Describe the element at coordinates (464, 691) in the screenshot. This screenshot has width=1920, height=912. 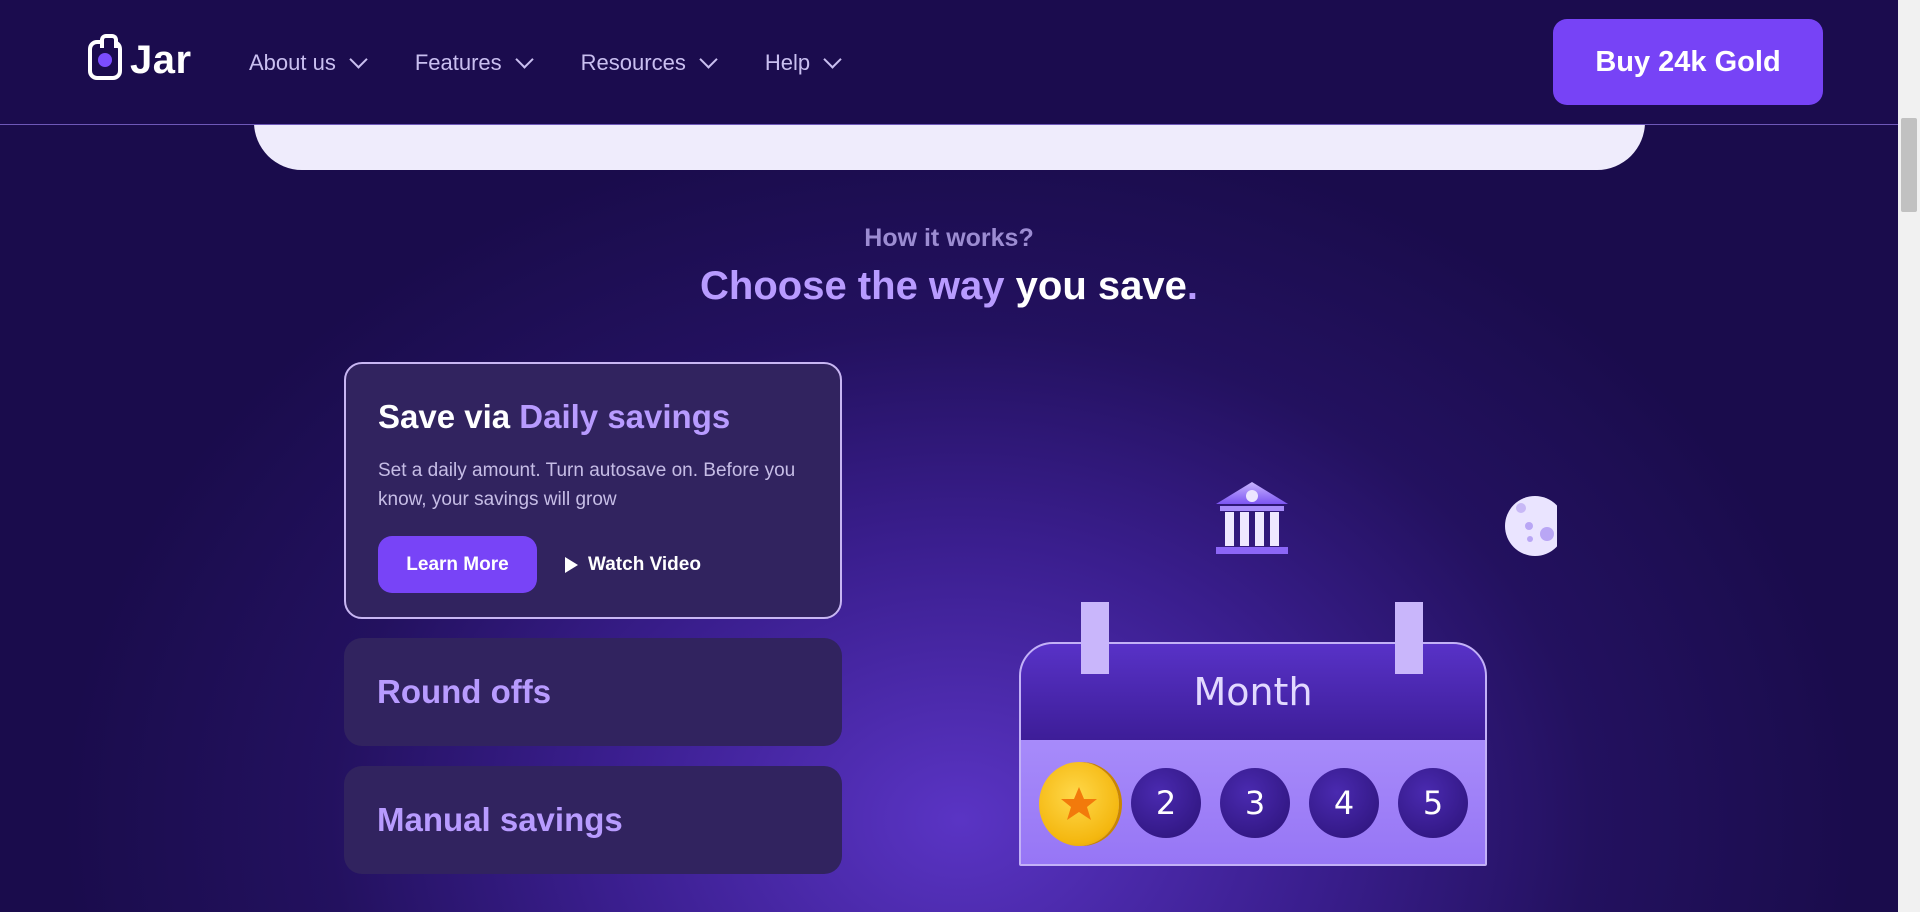
I see `card-title: Round offs` at that location.